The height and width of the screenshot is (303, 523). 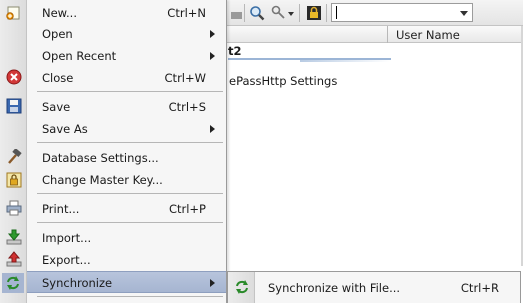 I want to click on entry-row: ePassHttp Settings, so click(x=283, y=81).